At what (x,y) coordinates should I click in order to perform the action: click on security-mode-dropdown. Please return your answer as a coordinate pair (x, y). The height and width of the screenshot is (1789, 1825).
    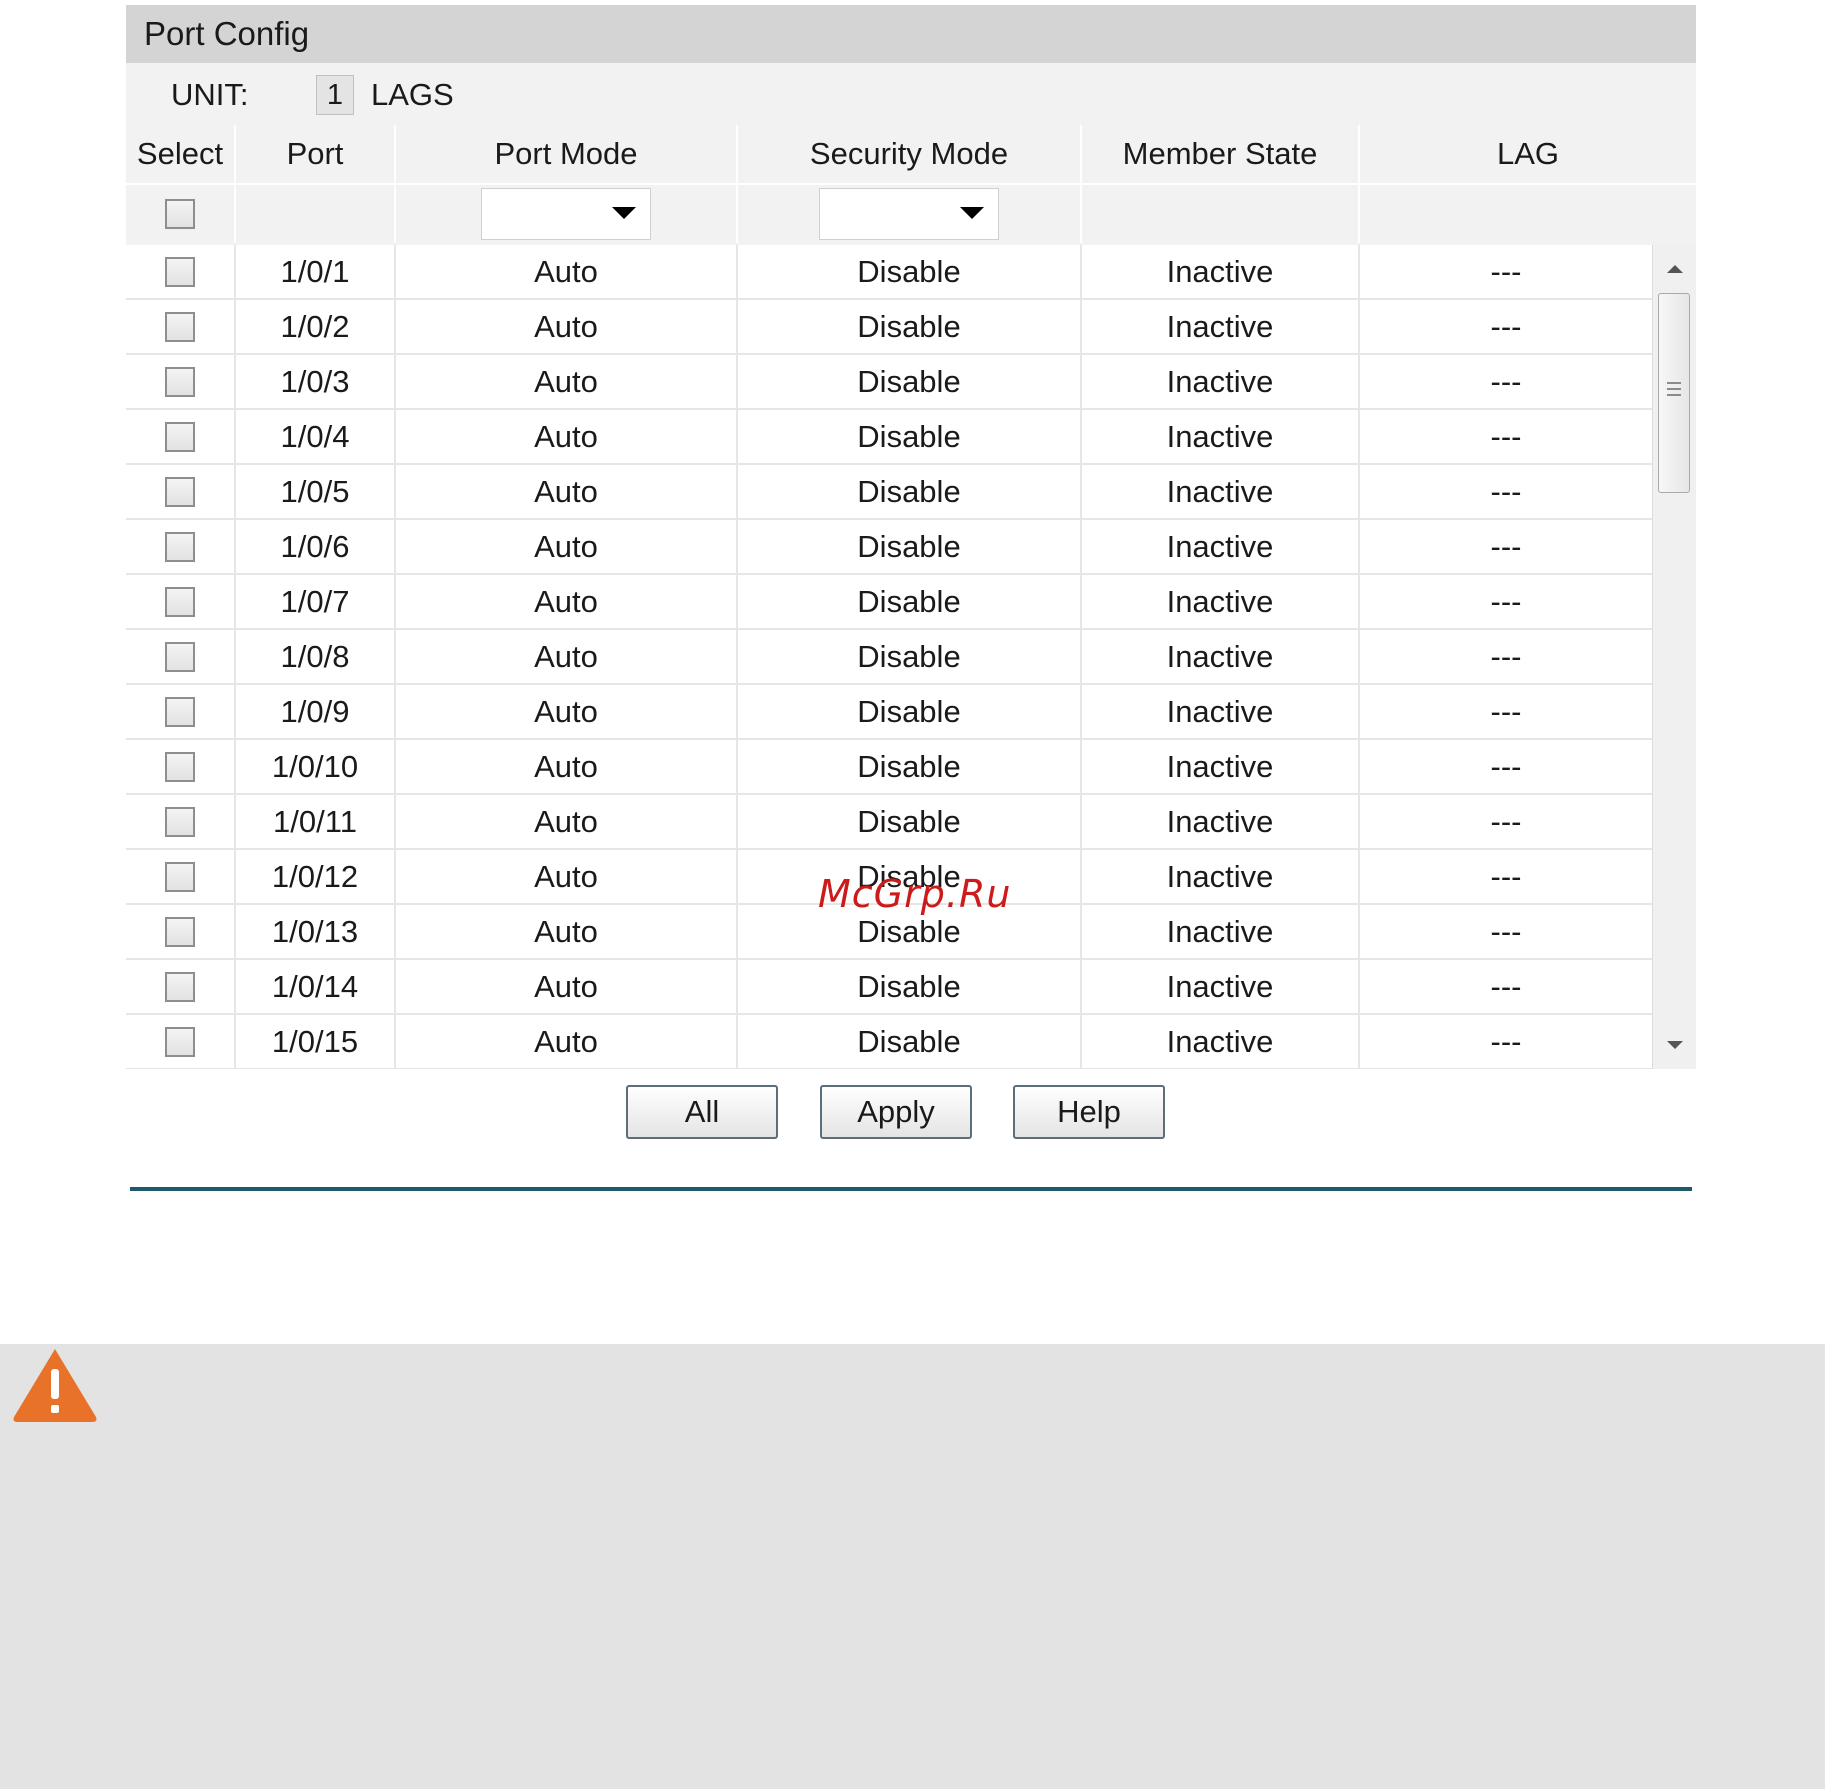
    Looking at the image, I should click on (909, 214).